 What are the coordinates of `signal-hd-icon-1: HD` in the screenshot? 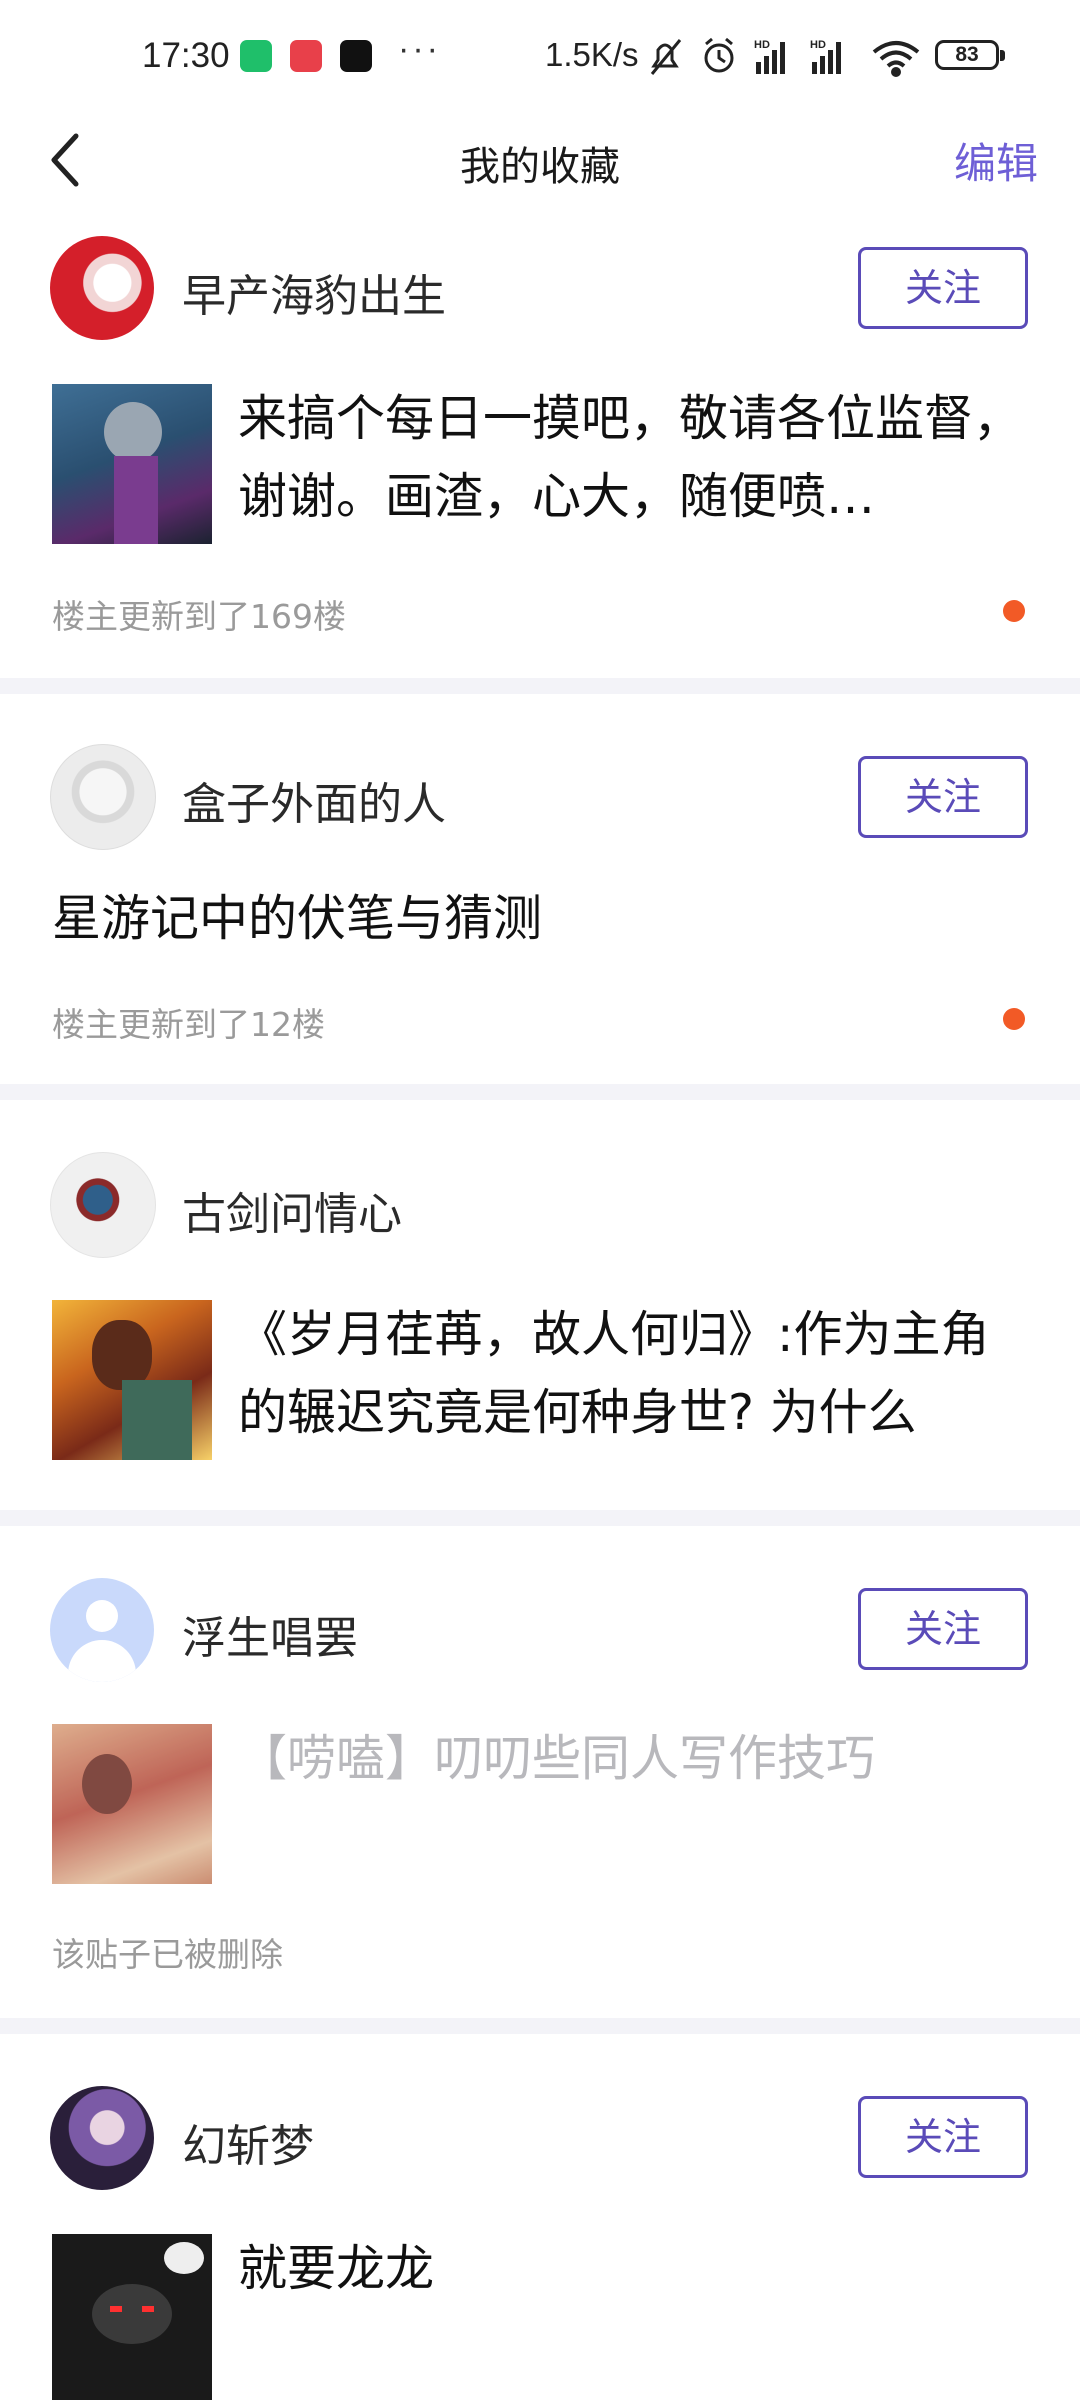 It's located at (769, 56).